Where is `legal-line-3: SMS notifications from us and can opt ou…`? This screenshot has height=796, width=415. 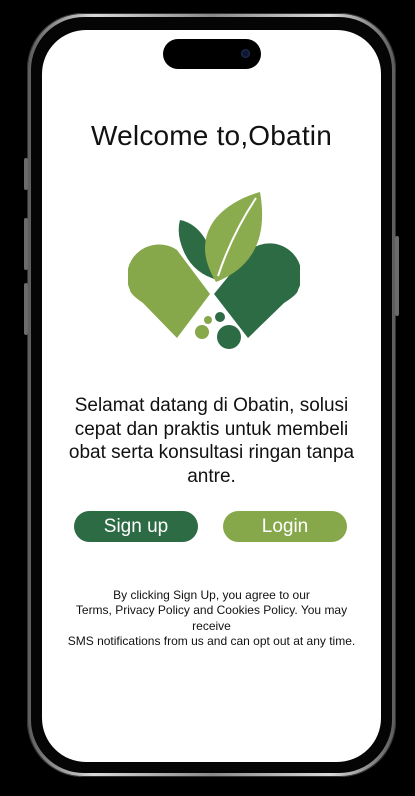
legal-line-3: SMS notifications from us and can opt ou… is located at coordinates (211, 641).